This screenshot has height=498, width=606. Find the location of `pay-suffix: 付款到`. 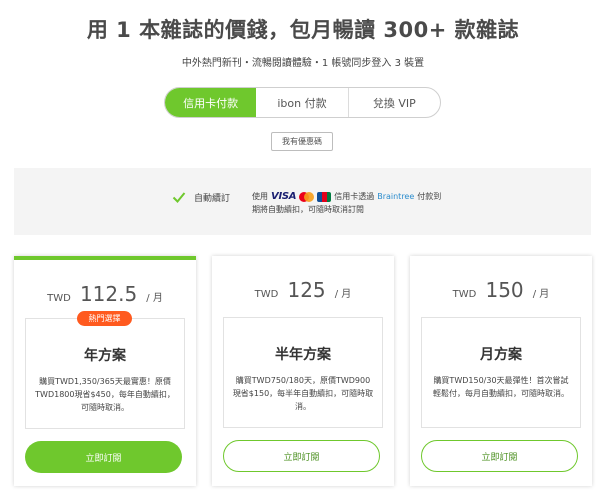

pay-suffix: 付款到 is located at coordinates (429, 196).